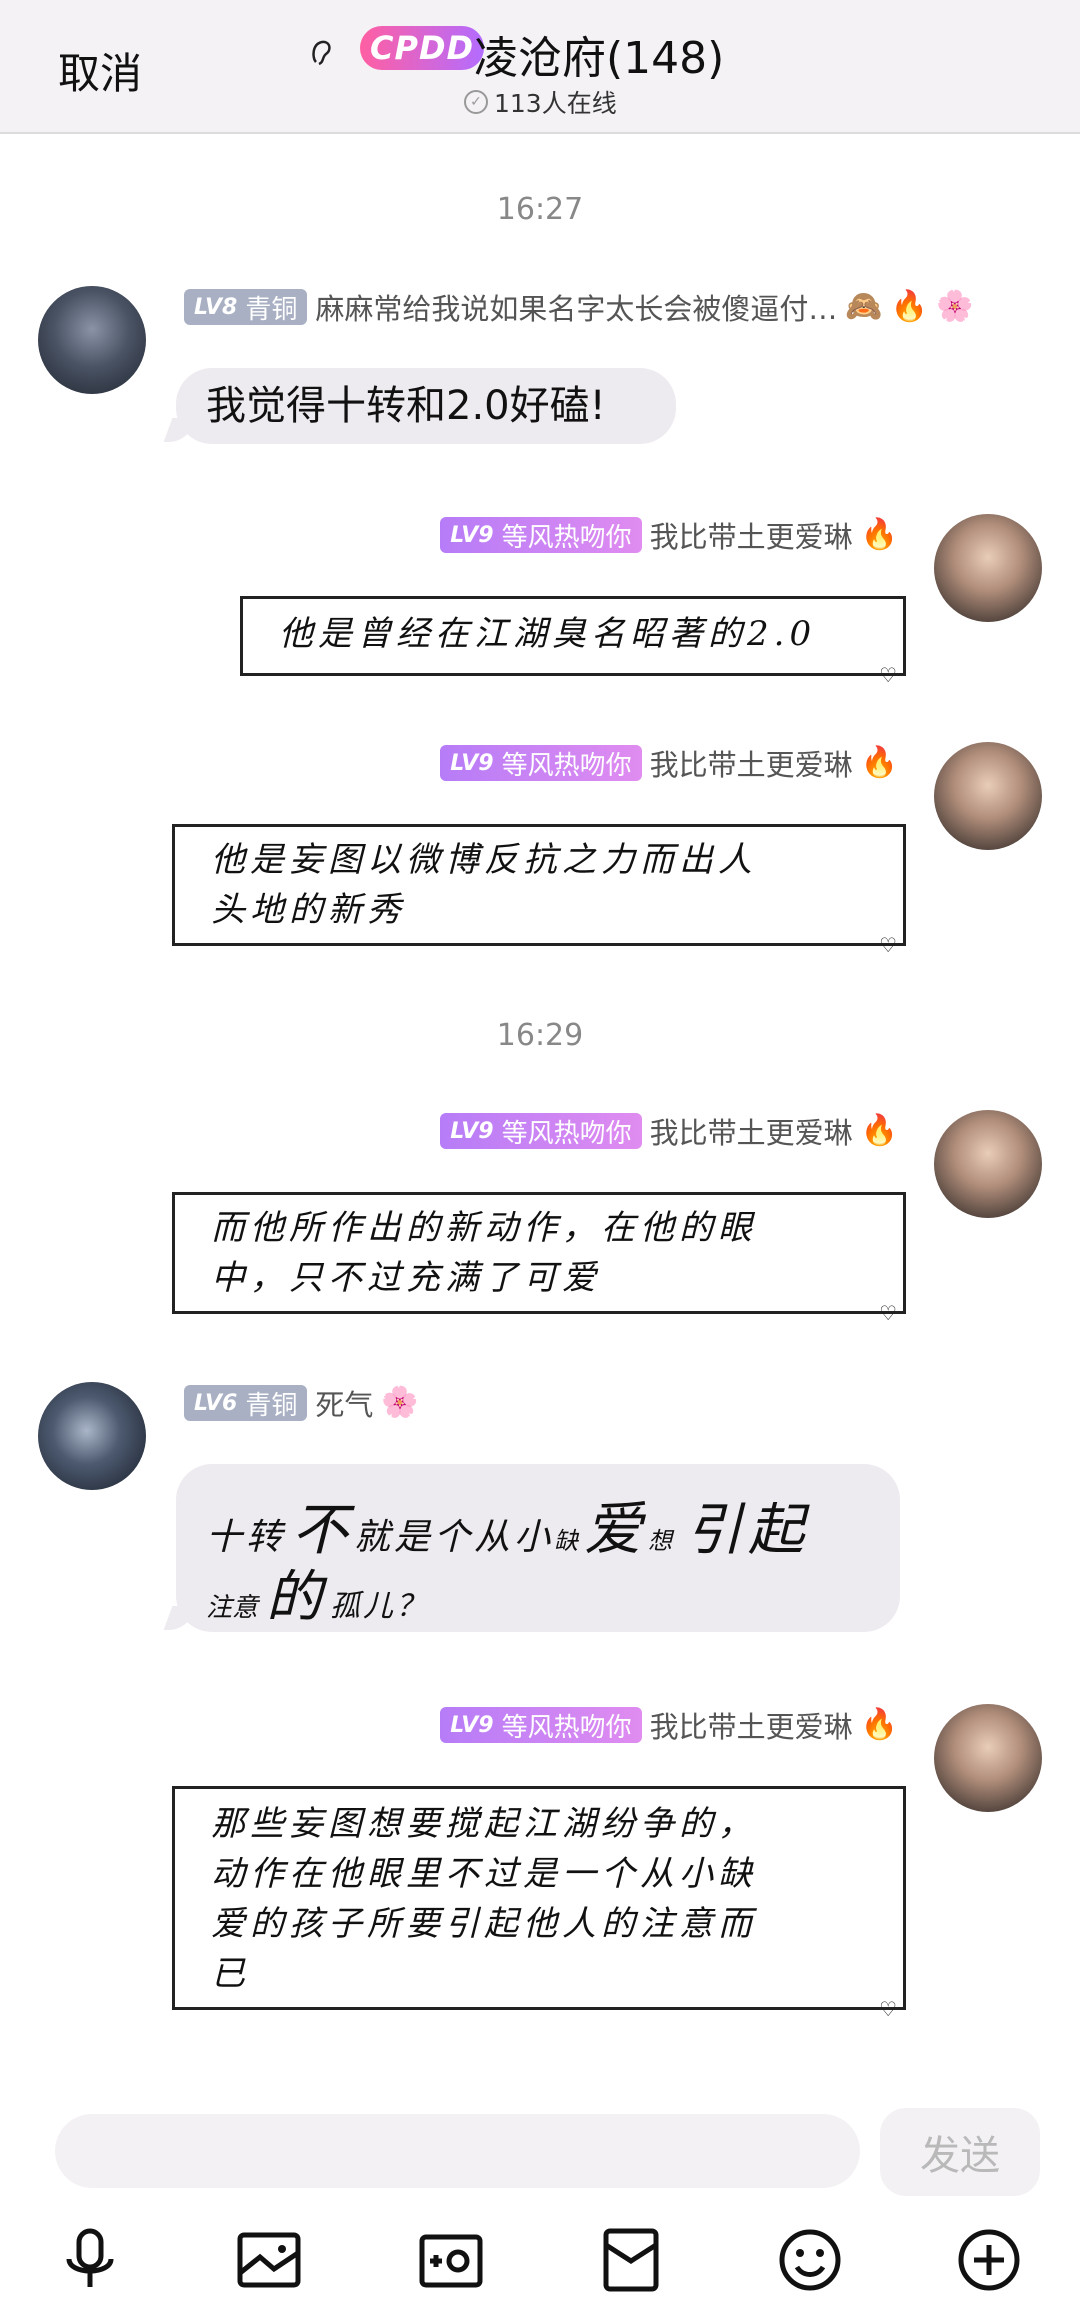  What do you see at coordinates (960, 2152) in the screenshot?
I see `send-button: 发送` at bounding box center [960, 2152].